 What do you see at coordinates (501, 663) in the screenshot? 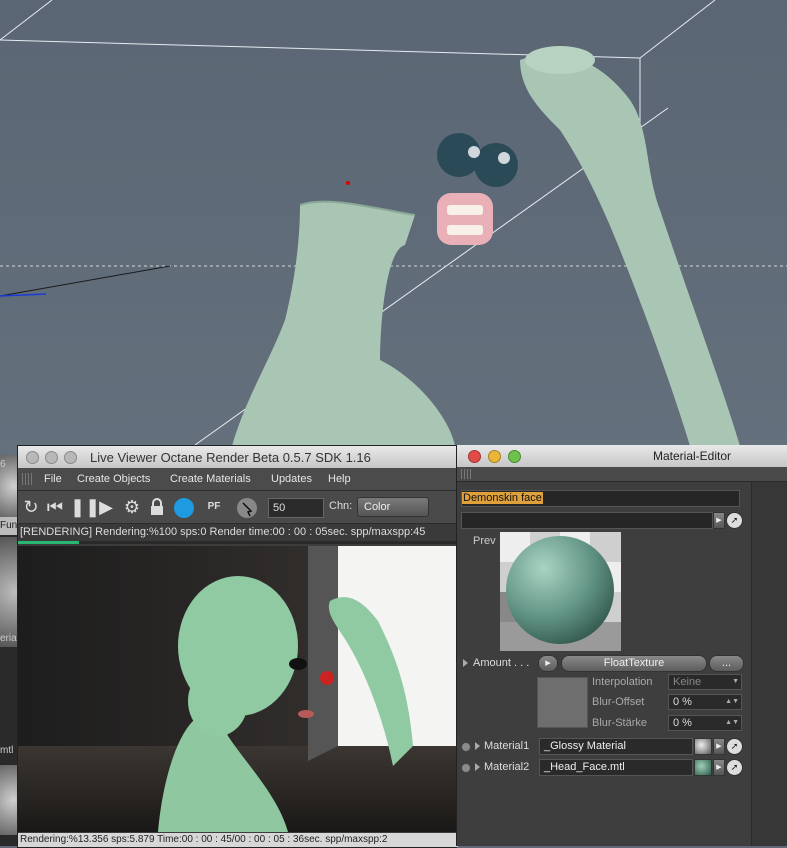
I see `amount-label: Amount . . .` at bounding box center [501, 663].